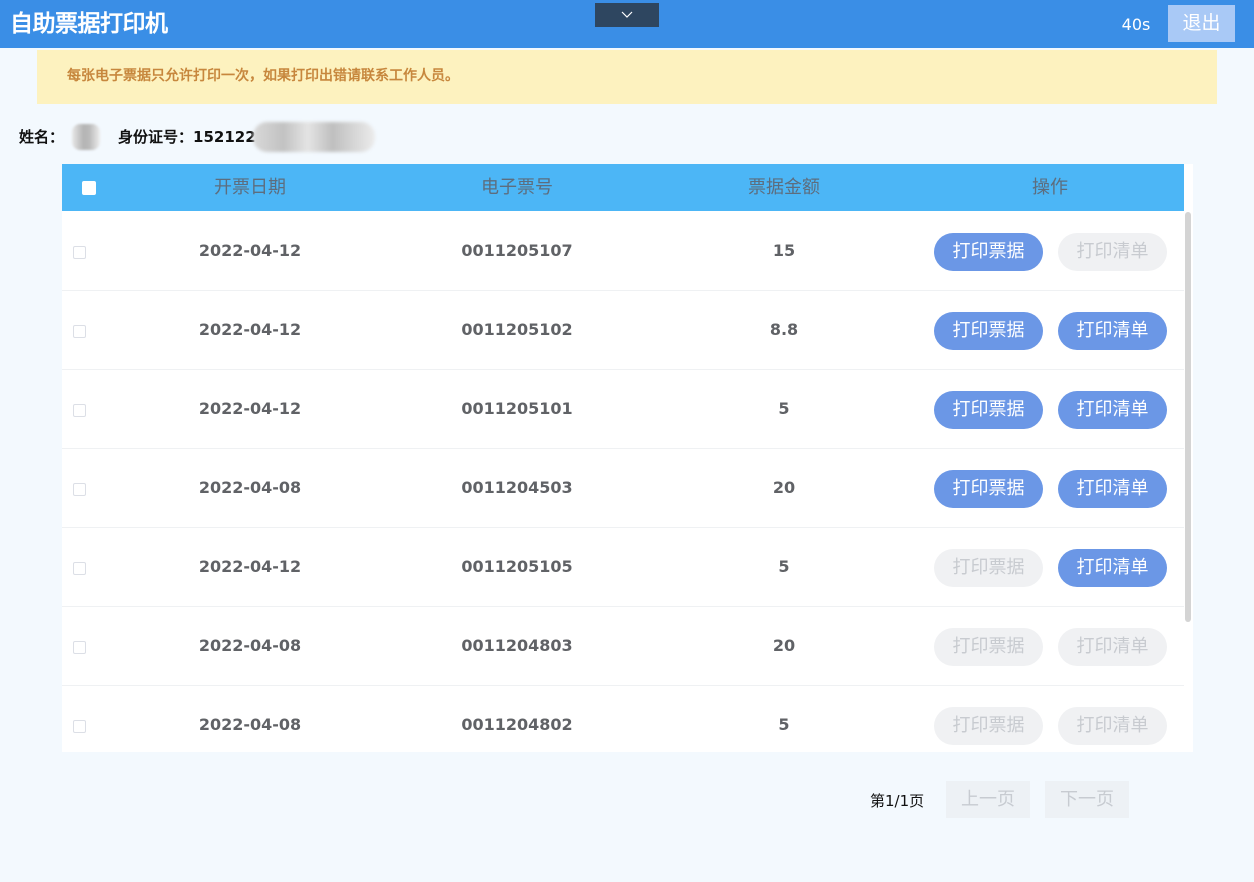  What do you see at coordinates (517, 187) in the screenshot?
I see `column-header-number: 电子票号` at bounding box center [517, 187].